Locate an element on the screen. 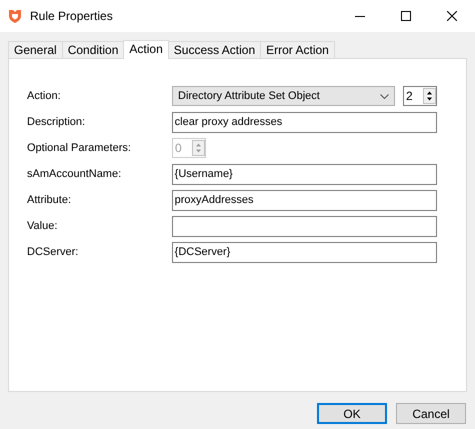  field-label: Action: is located at coordinates (44, 96).